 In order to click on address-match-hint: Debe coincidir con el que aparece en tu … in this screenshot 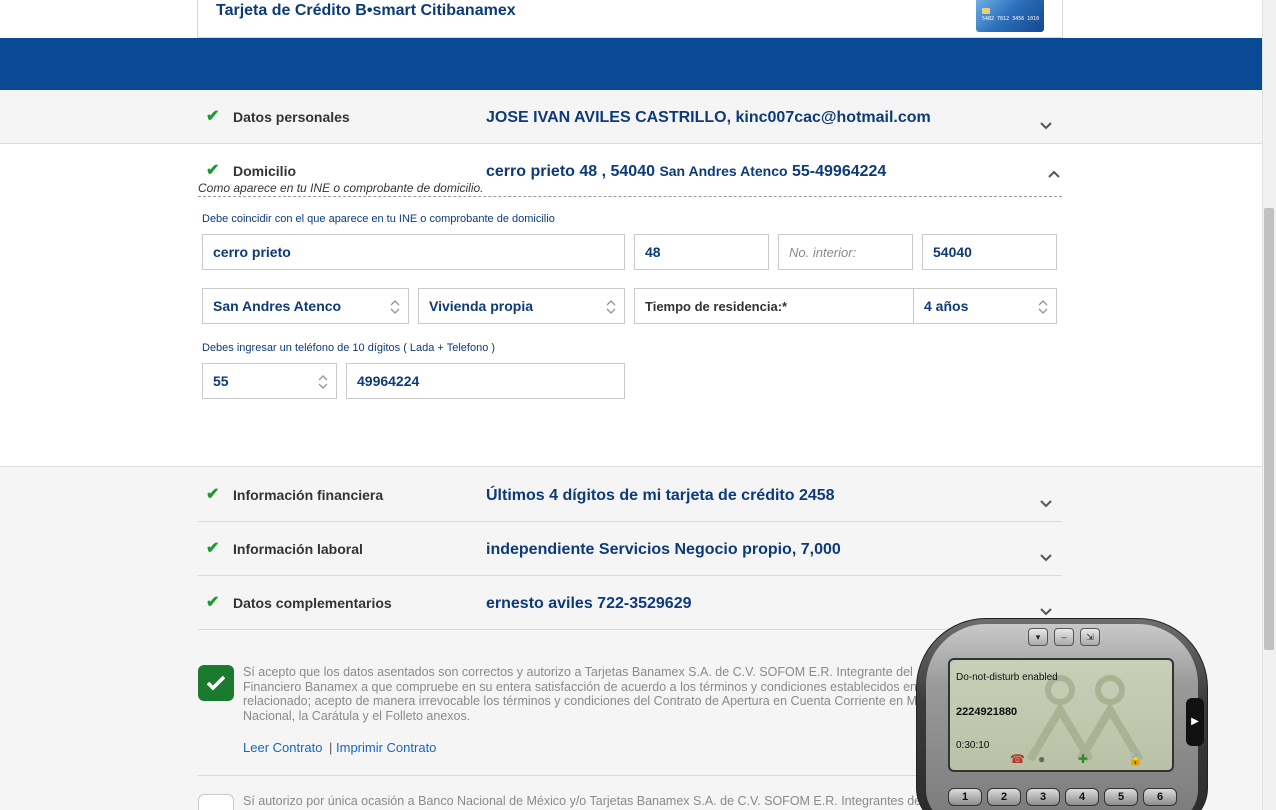, I will do `click(378, 219)`.